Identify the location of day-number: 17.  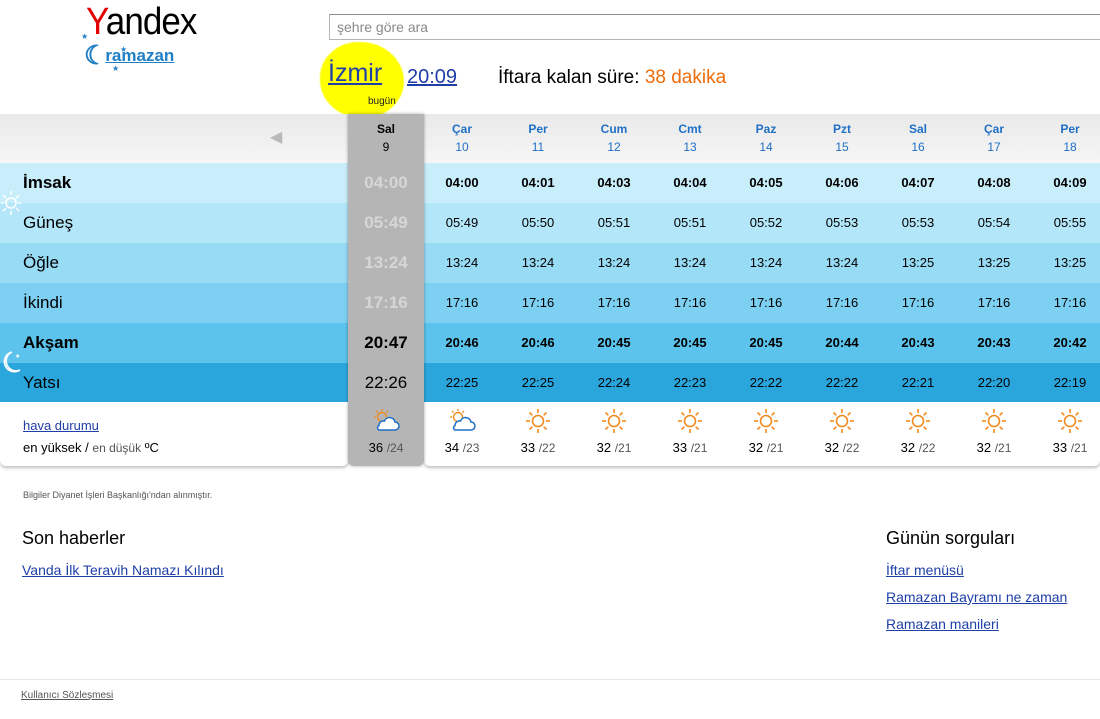
(994, 147).